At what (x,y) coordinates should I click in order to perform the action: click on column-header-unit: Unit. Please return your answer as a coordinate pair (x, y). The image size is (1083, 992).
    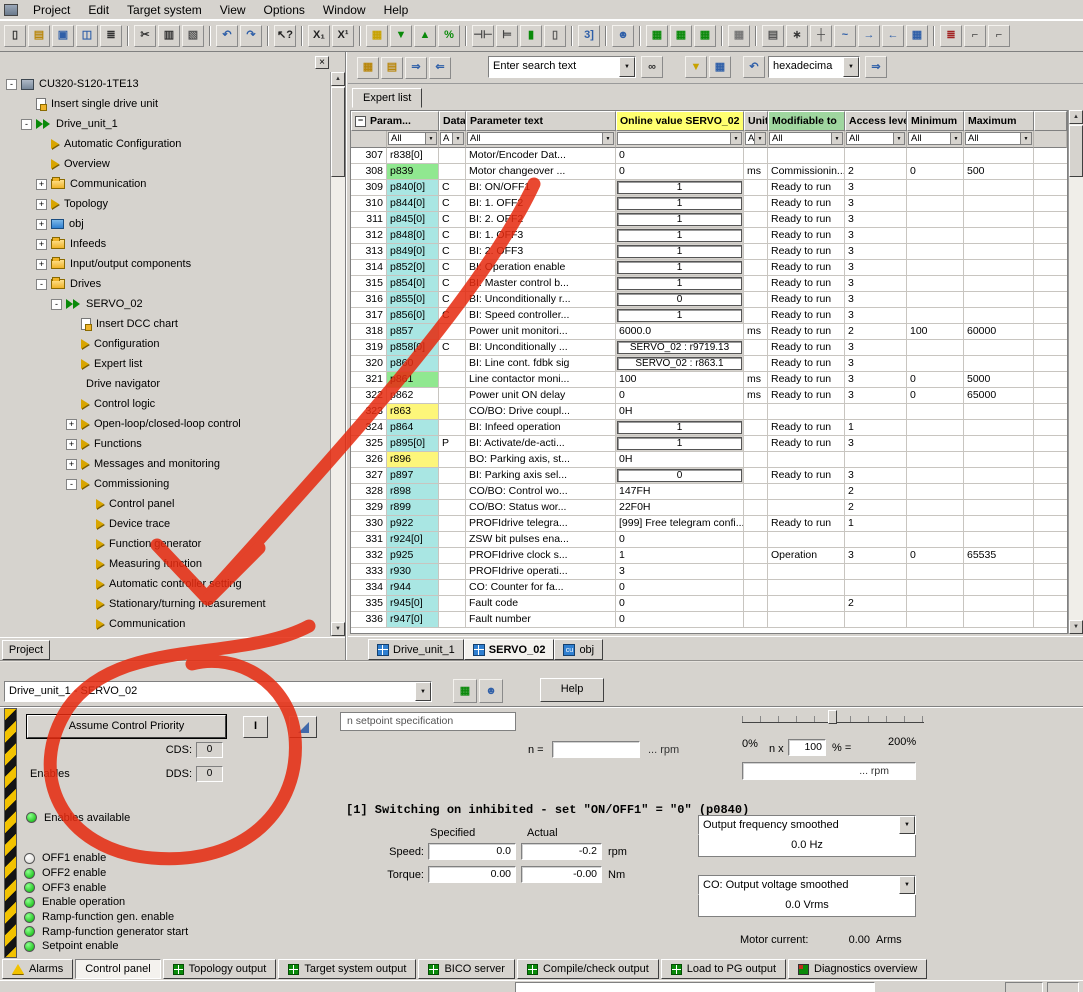
    Looking at the image, I should click on (756, 121).